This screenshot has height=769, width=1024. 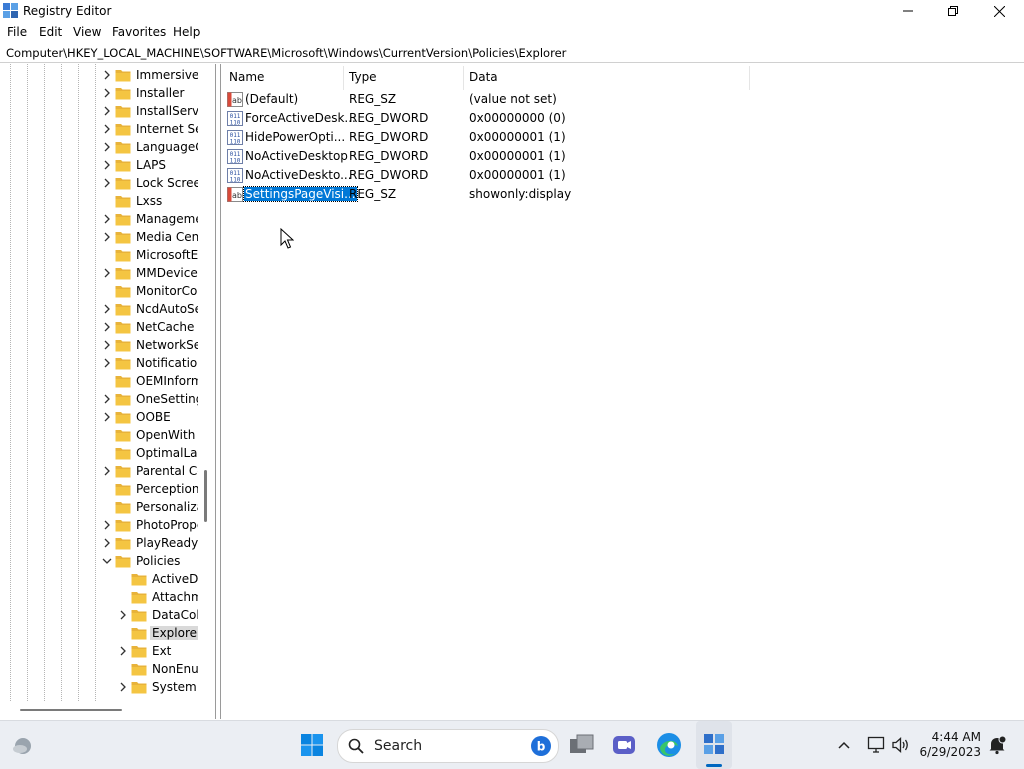 I want to click on tree-vertical-scrollbar, so click(x=206, y=382).